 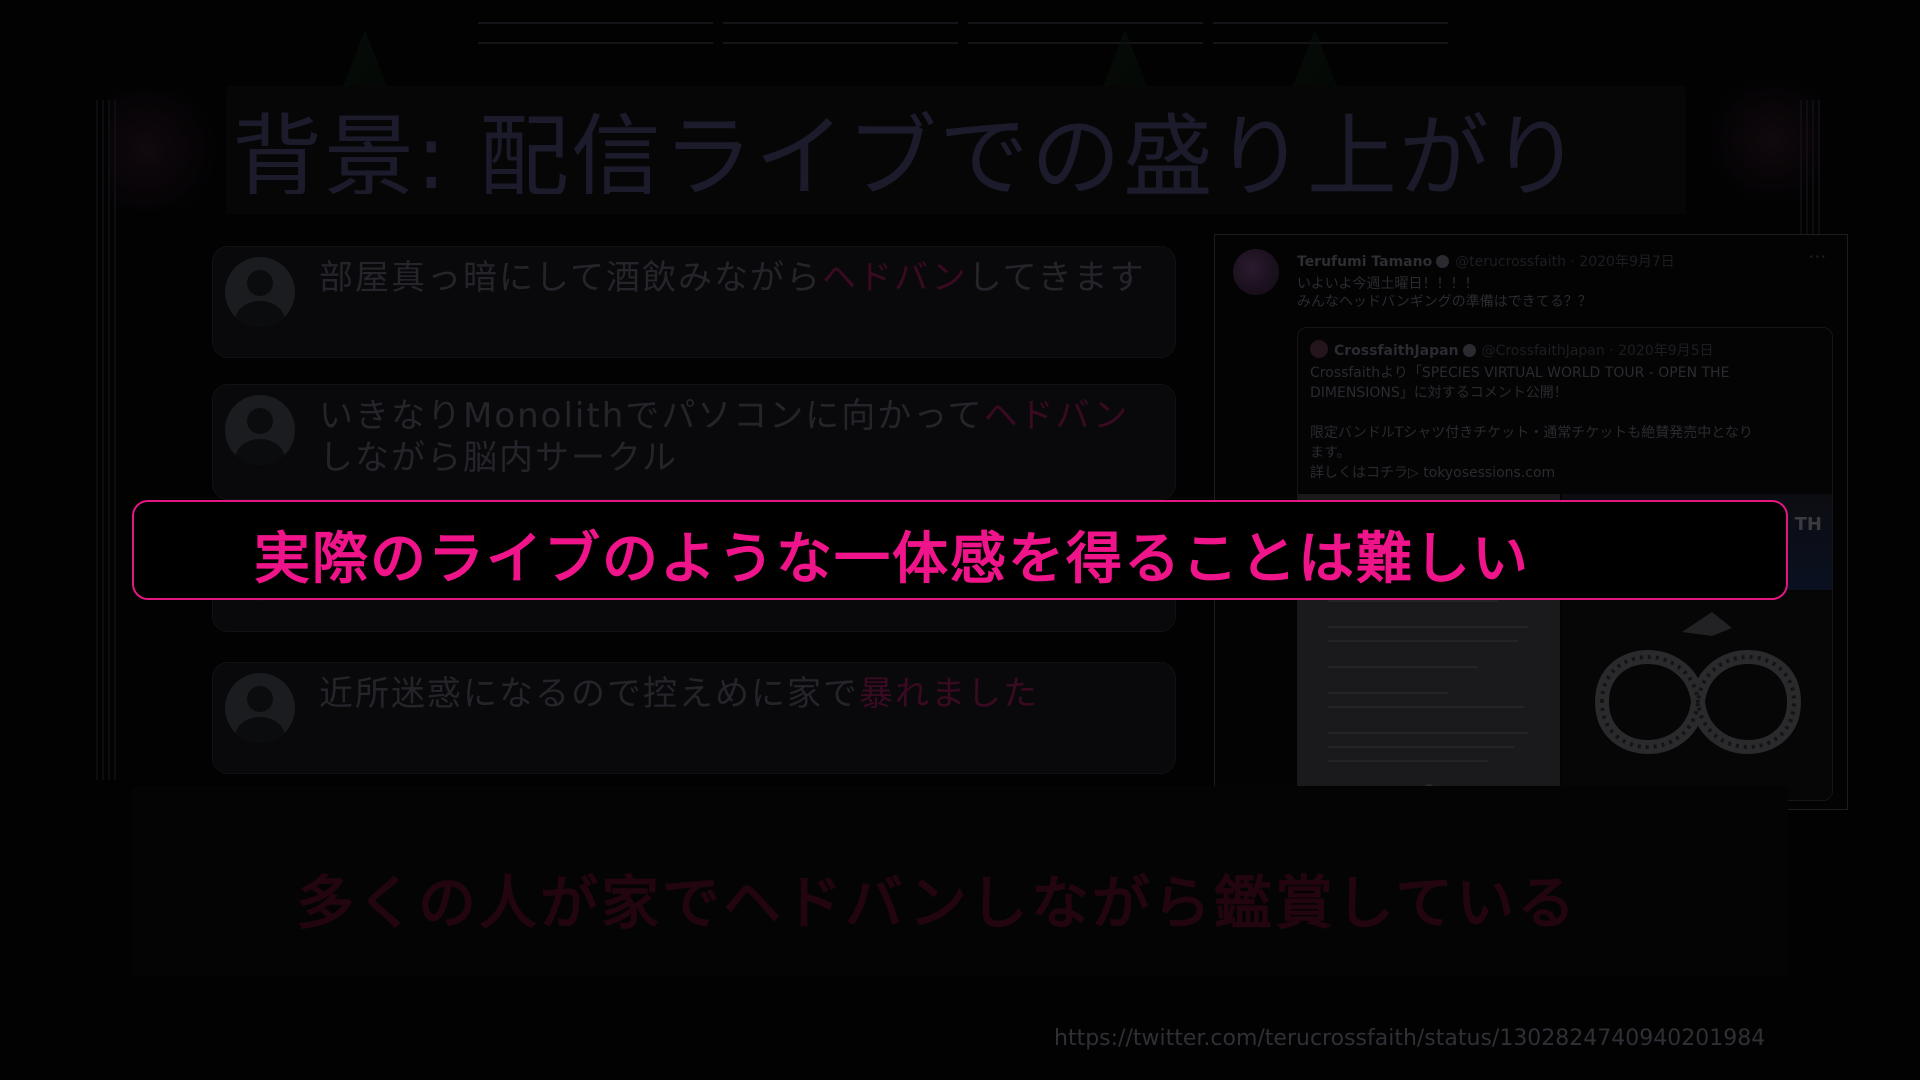 I want to click on slide-title: 背景: 配信ライブでの盛り上がり, so click(x=907, y=149).